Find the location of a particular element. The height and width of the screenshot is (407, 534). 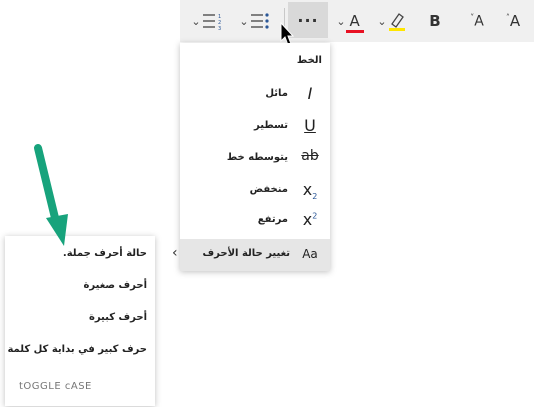

decrease-font-button: ˅A is located at coordinates (477, 21).